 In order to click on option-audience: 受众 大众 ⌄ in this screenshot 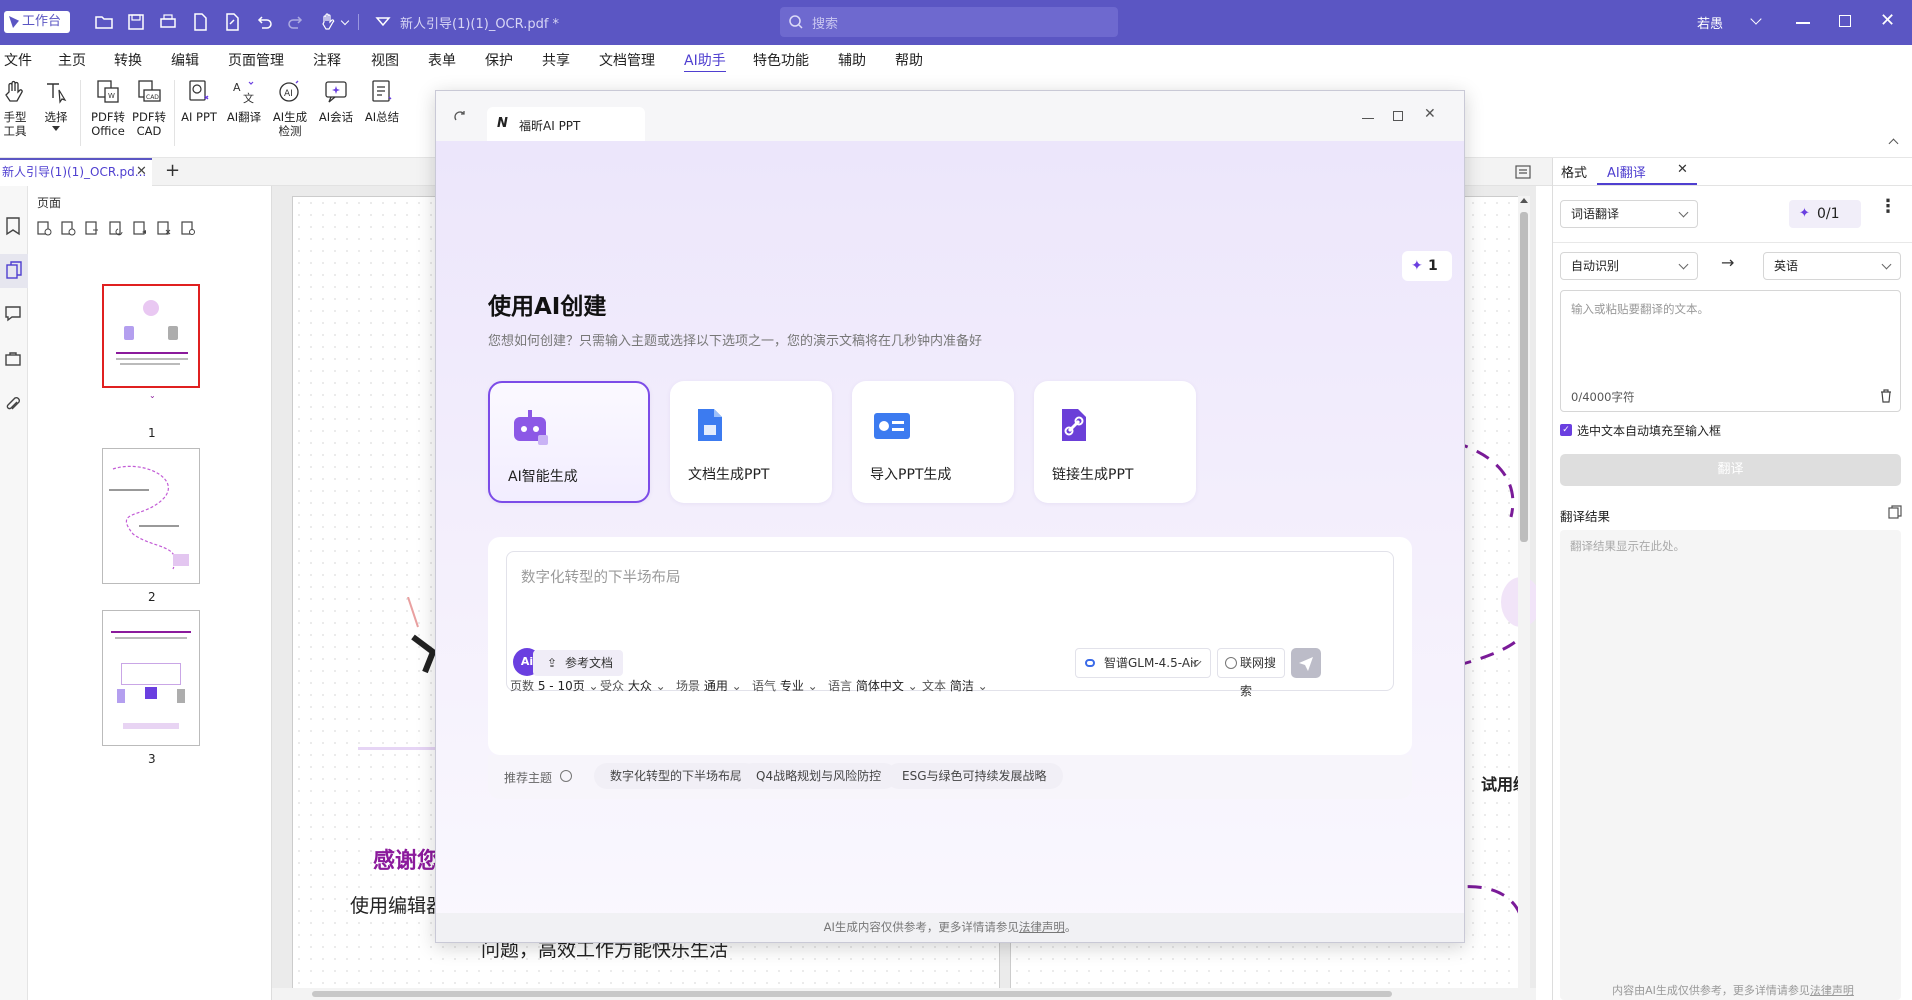, I will do `click(633, 685)`.